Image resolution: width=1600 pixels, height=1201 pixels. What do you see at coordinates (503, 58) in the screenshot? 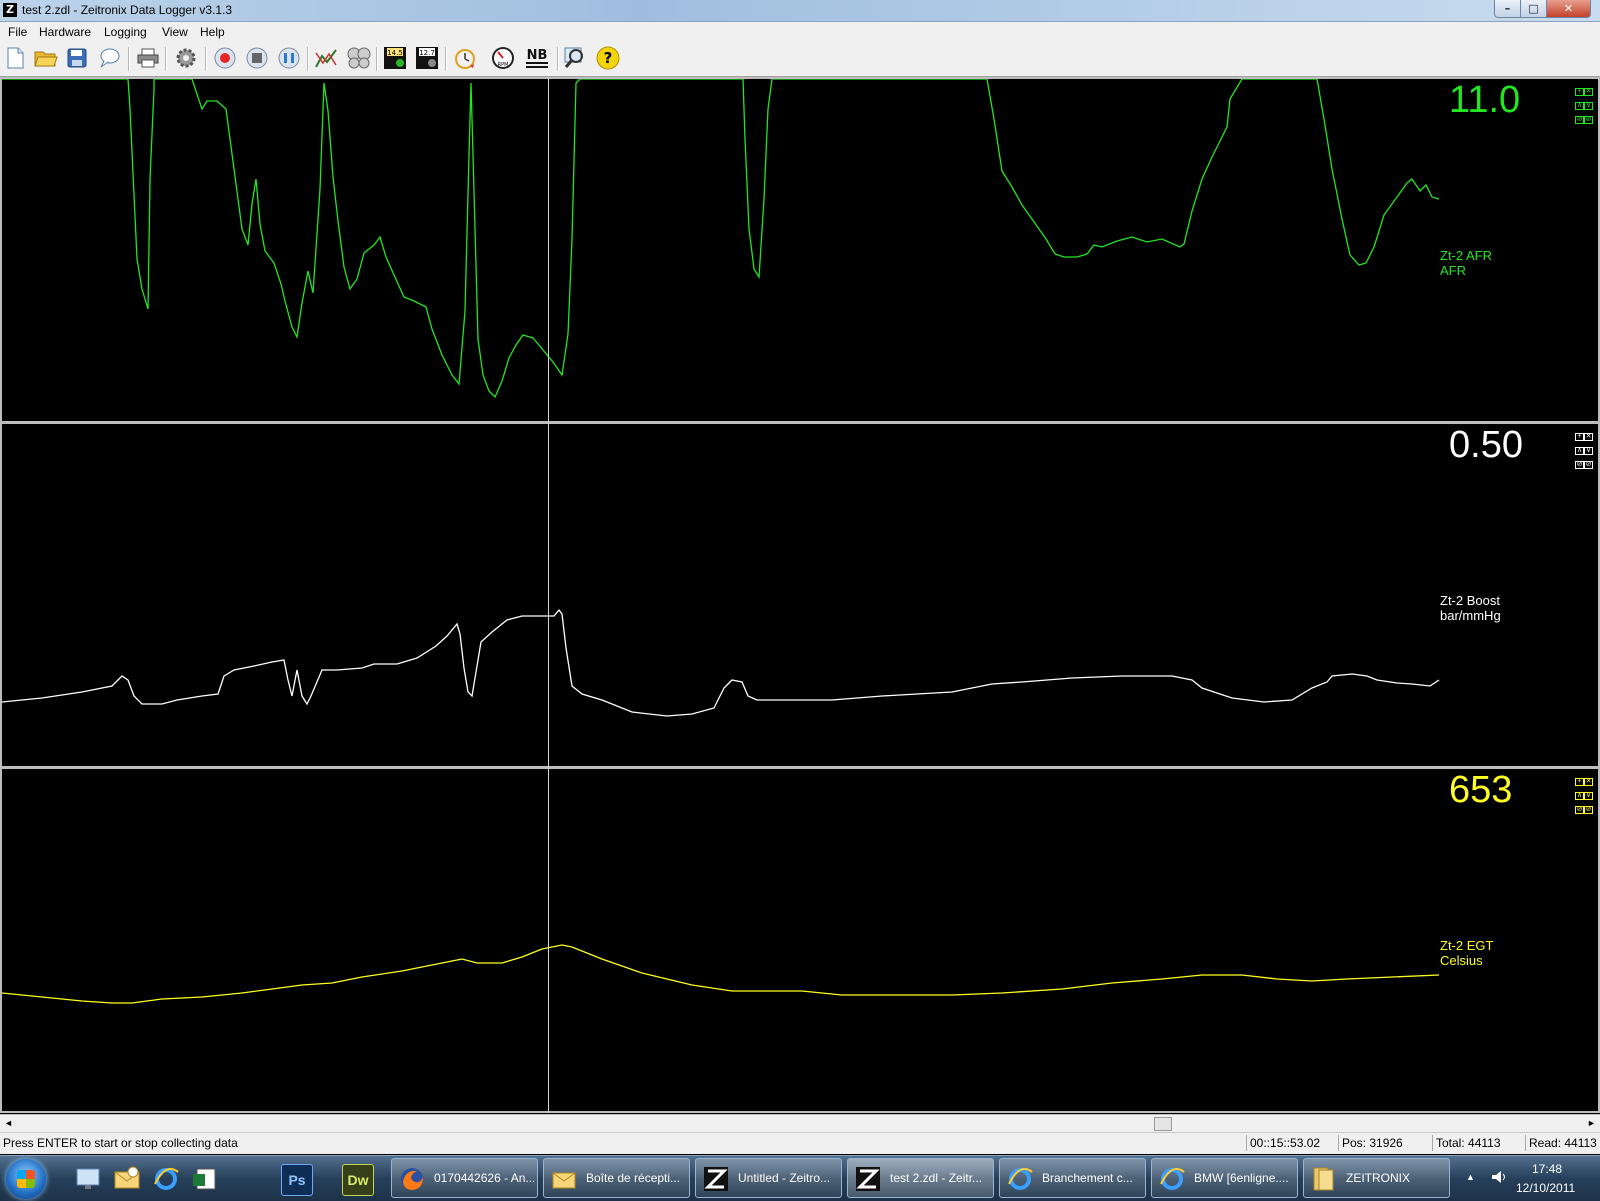
I see `rpm-gauge-icon: RPM` at bounding box center [503, 58].